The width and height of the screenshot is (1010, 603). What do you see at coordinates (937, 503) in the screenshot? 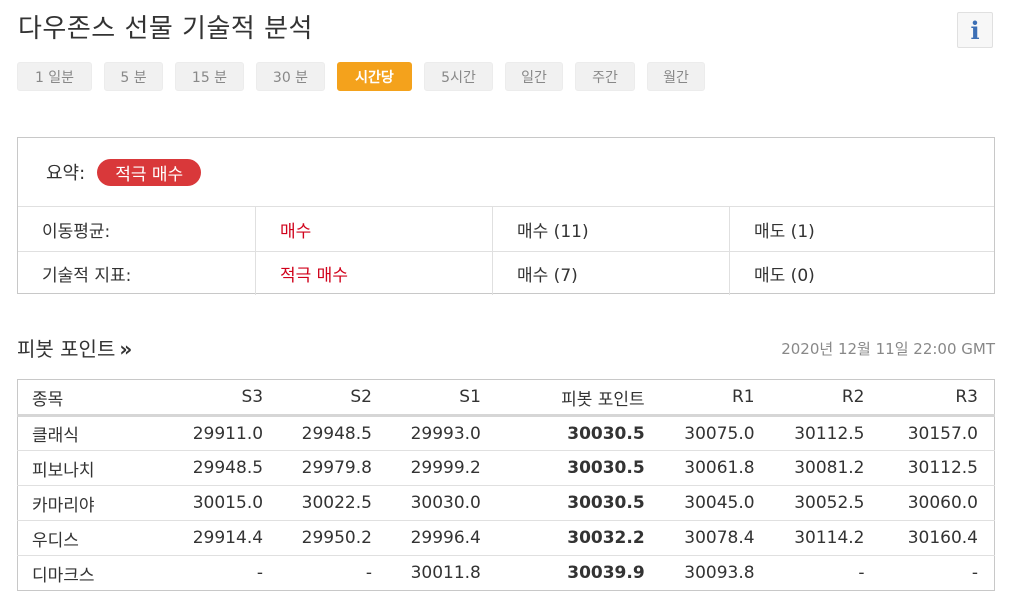
I see `cell-r3: 30060.0` at bounding box center [937, 503].